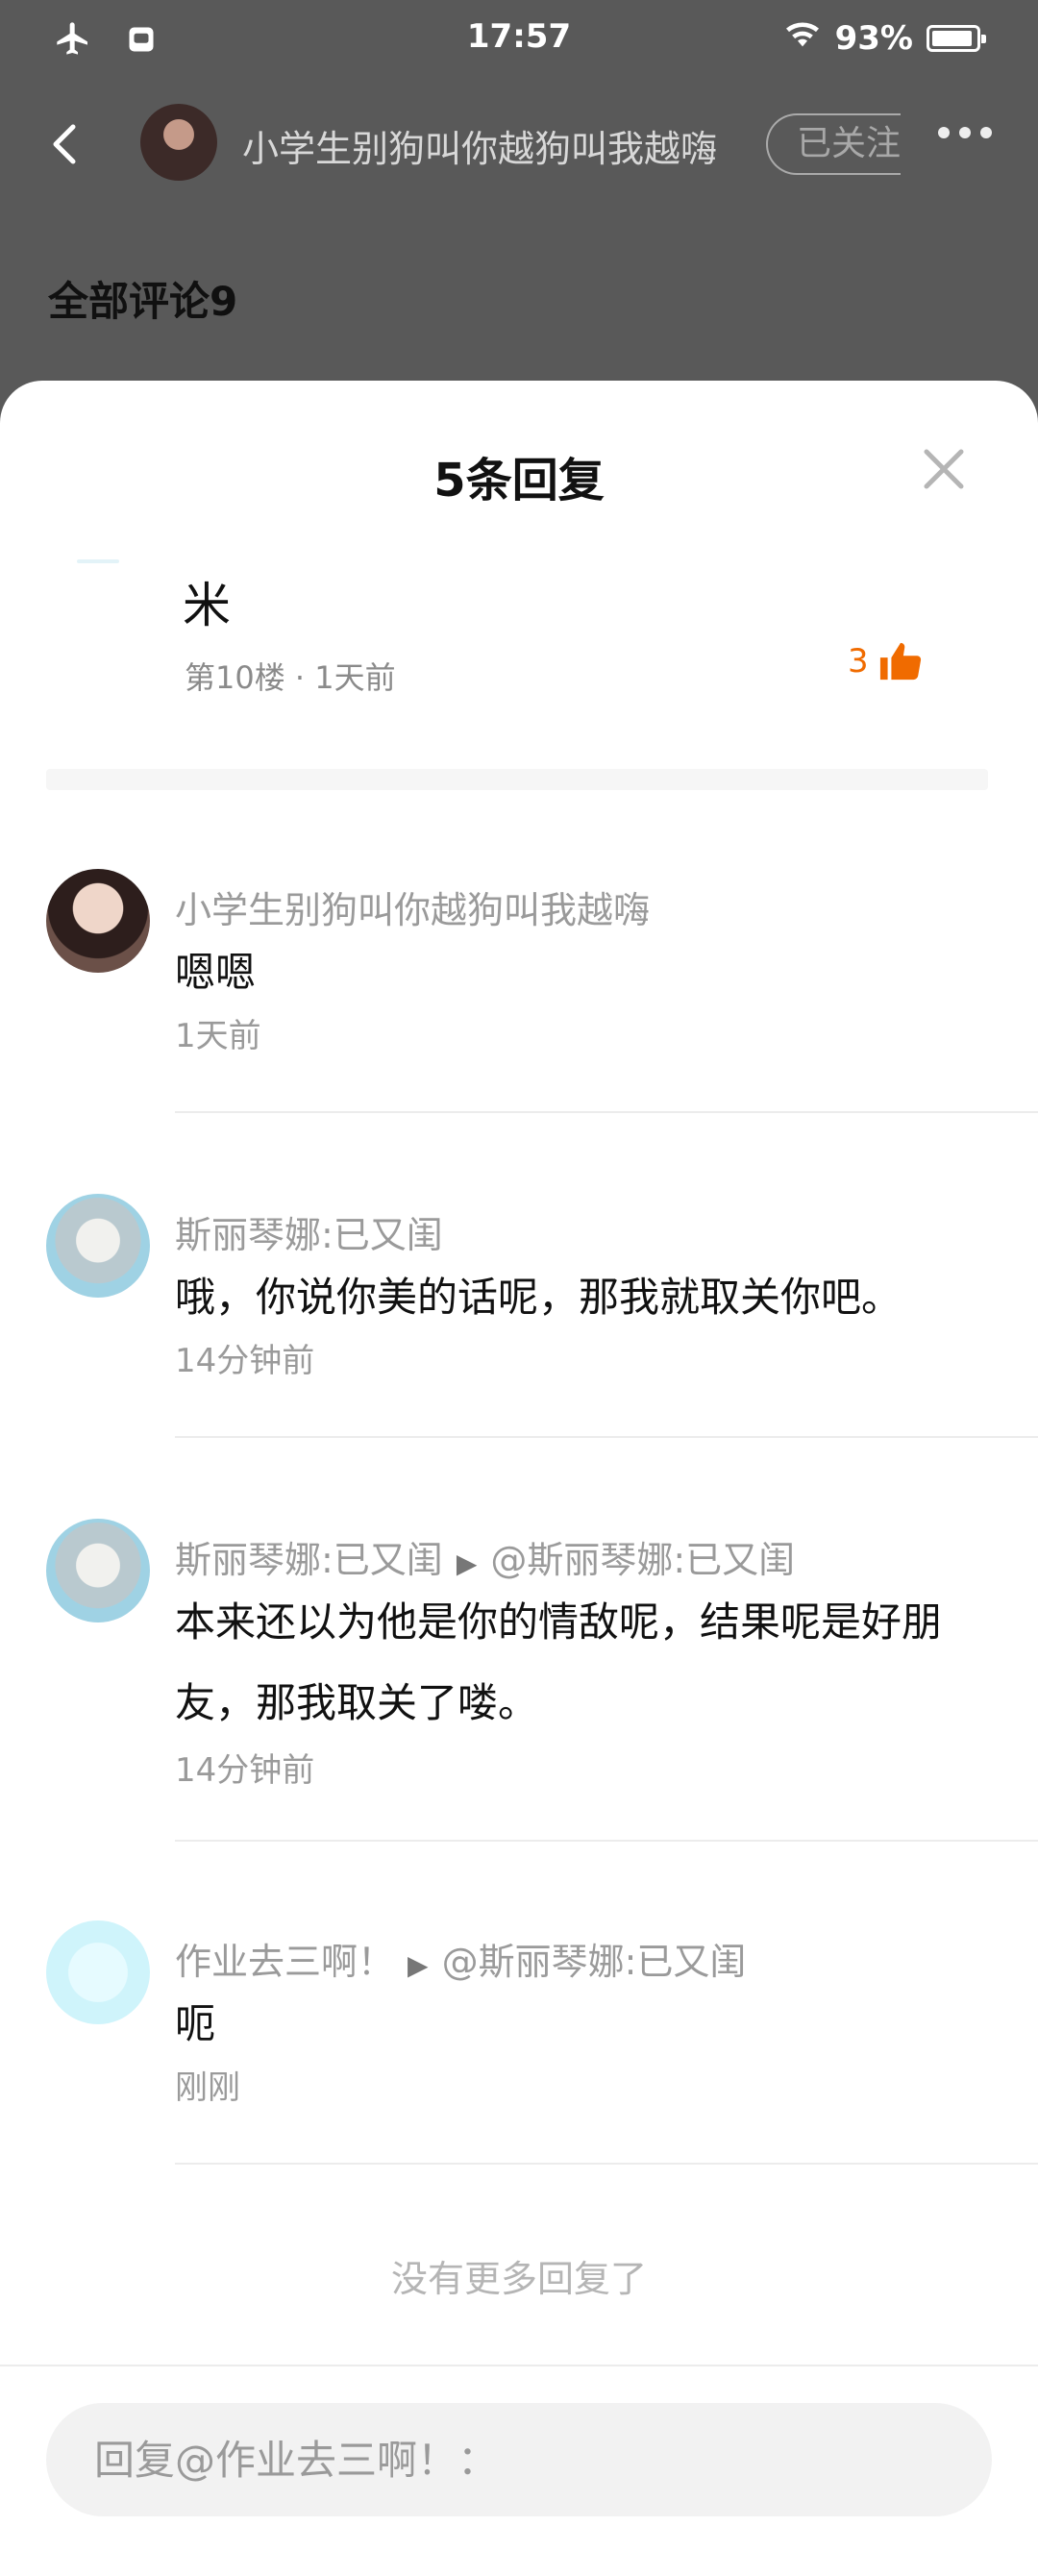 This screenshot has width=1038, height=2576. I want to click on parent-comment-text: 米, so click(207, 605).